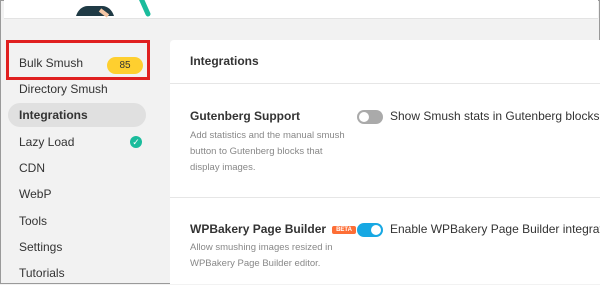  What do you see at coordinates (136, 142) in the screenshot?
I see `check-icon: ✓` at bounding box center [136, 142].